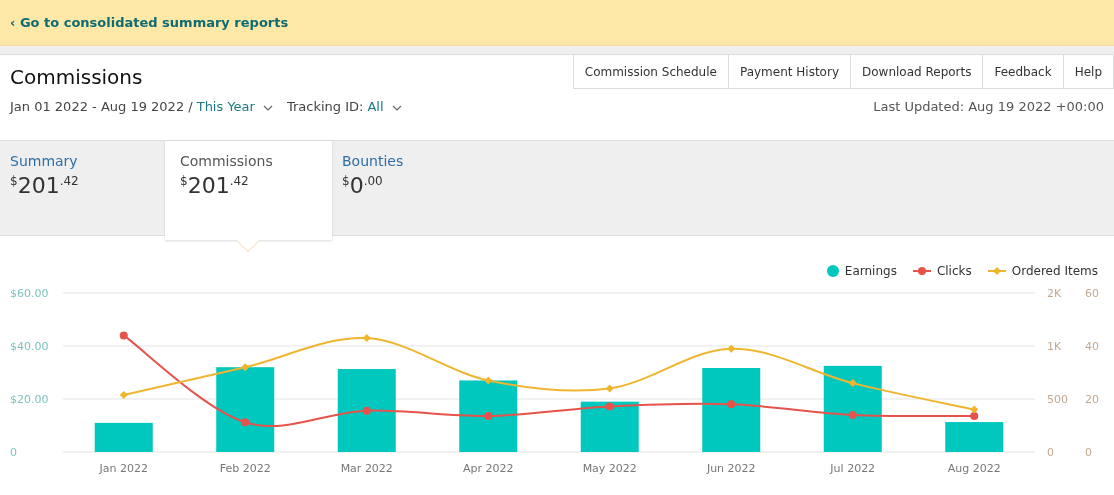 The image size is (1114, 495). Describe the element at coordinates (29, 399) in the screenshot. I see `axis-label: $20.00` at that location.